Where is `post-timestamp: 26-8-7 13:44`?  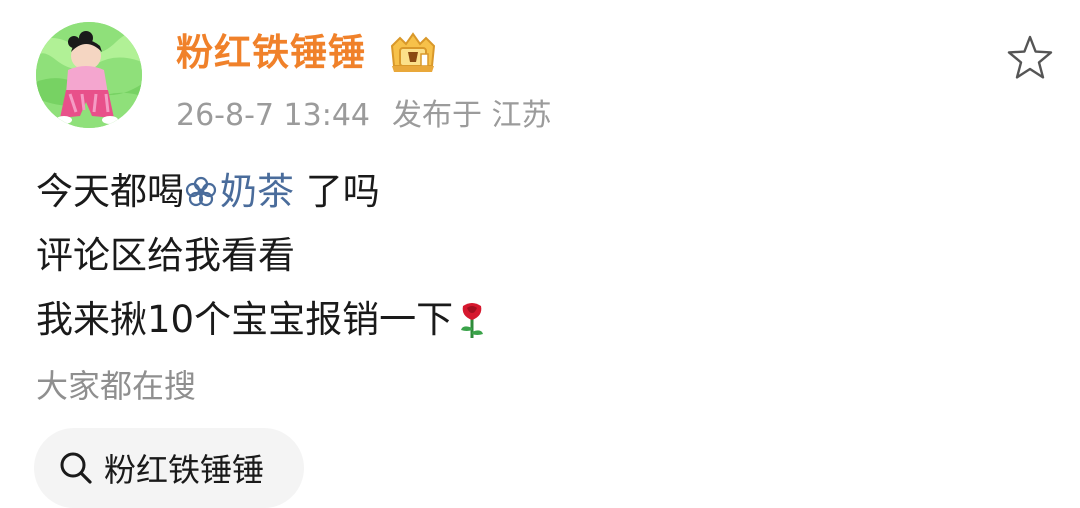 post-timestamp: 26-8-7 13:44 is located at coordinates (273, 115).